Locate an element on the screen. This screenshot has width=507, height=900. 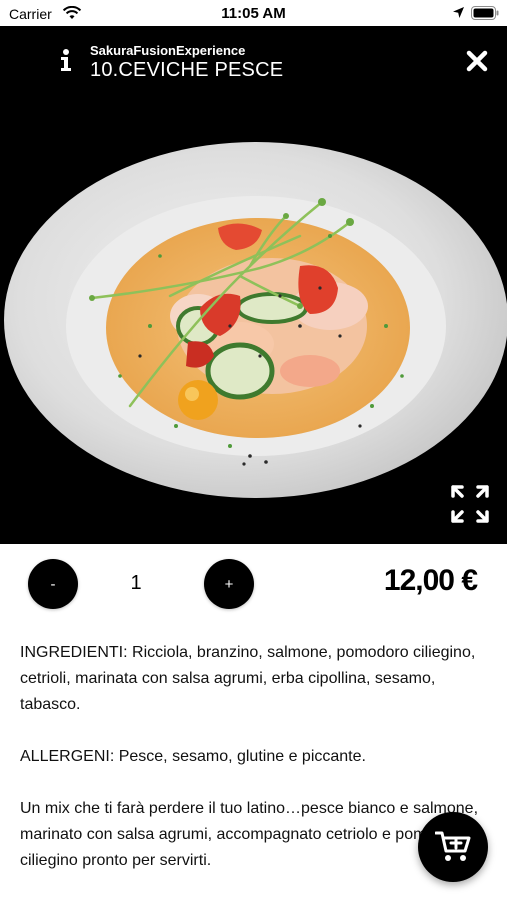
expand-icon is located at coordinates (470, 504).